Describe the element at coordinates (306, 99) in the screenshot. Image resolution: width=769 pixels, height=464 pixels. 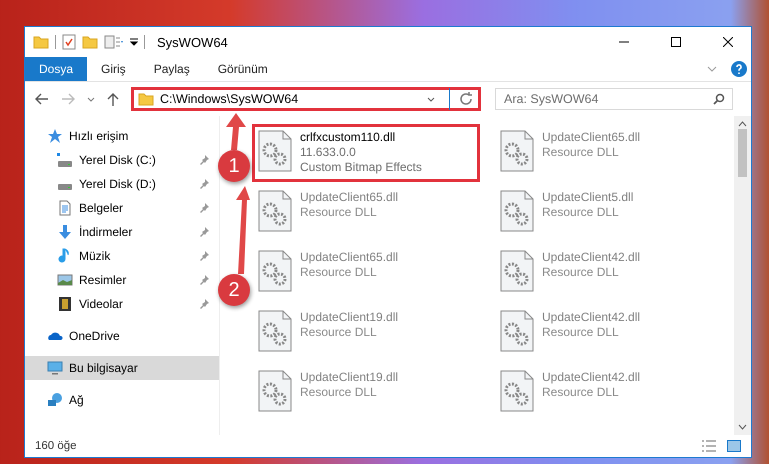
I see `address-bar: C:\Windows\SysWOW64` at that location.